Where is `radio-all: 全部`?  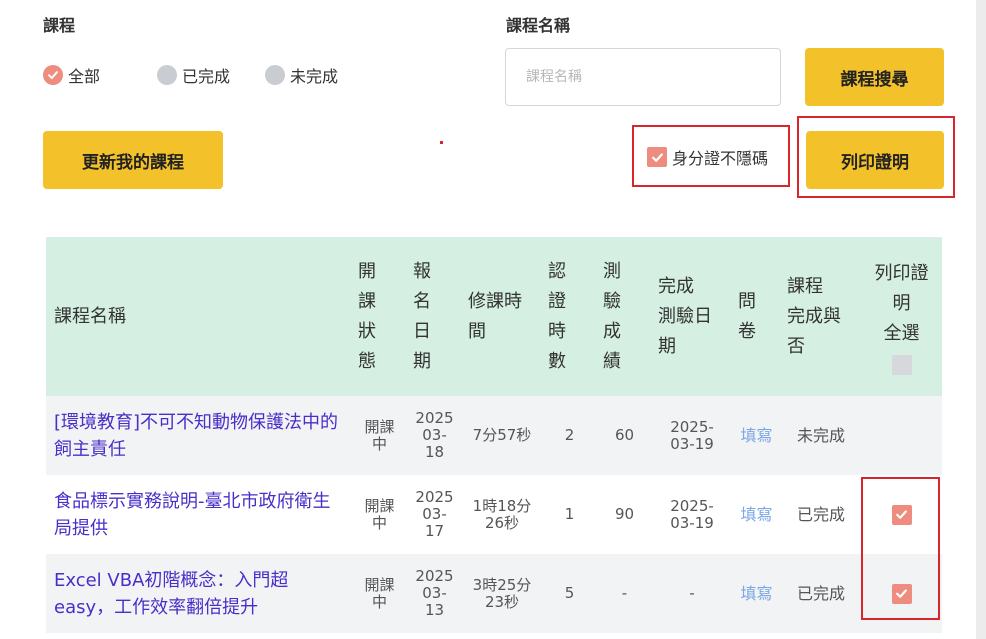 radio-all: 全部 is located at coordinates (71, 75).